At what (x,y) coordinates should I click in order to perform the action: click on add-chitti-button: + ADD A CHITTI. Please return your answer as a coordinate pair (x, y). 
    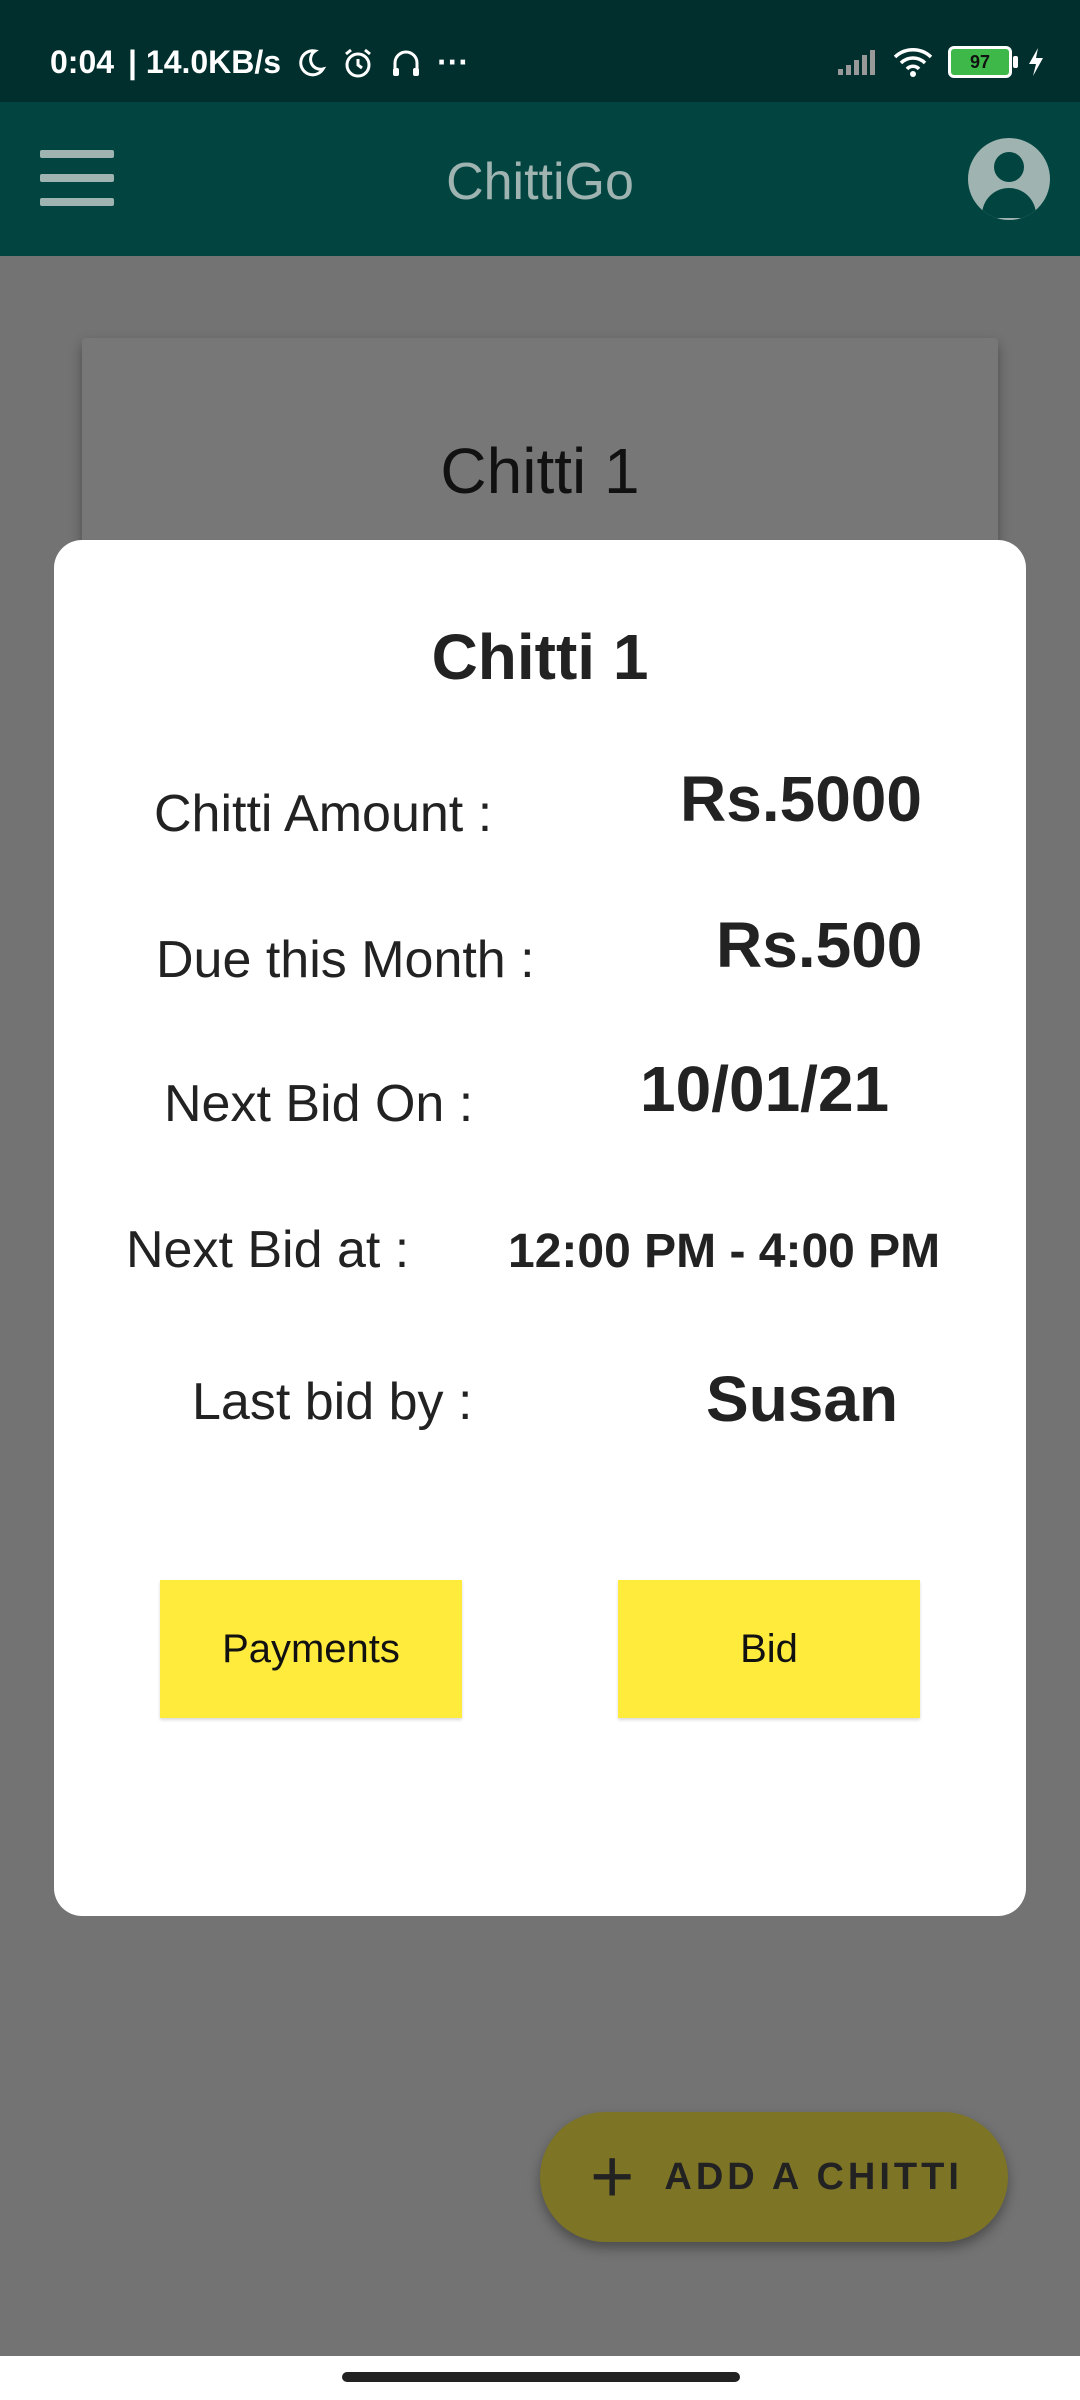
    Looking at the image, I should click on (774, 2177).